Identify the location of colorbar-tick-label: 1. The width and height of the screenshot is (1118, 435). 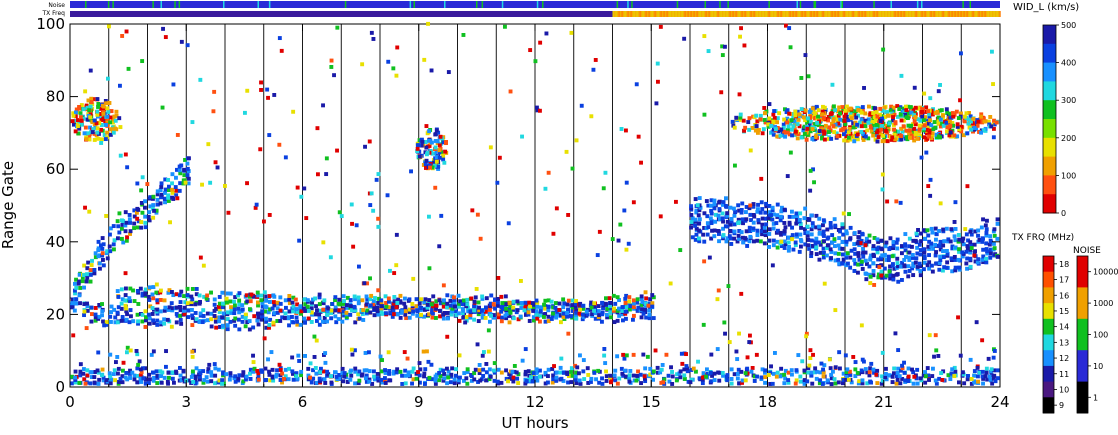
(1095, 397).